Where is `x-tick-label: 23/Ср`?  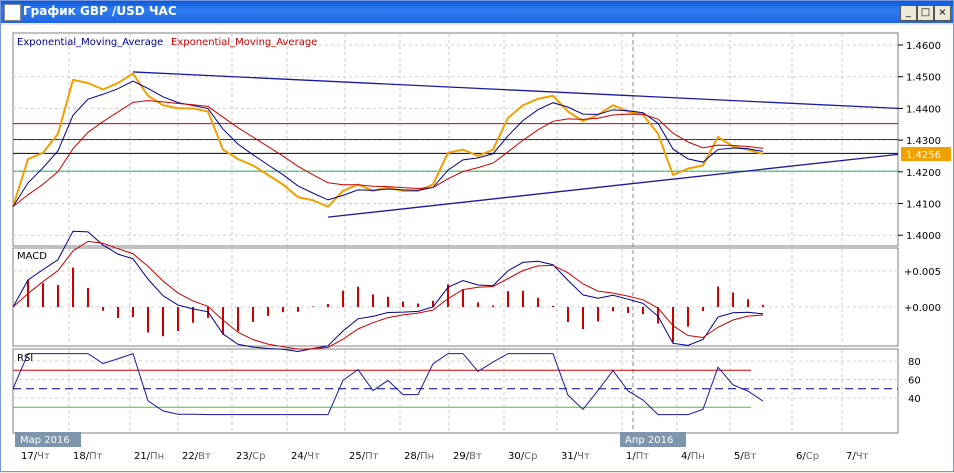 x-tick-label: 23/Ср is located at coordinates (250, 456).